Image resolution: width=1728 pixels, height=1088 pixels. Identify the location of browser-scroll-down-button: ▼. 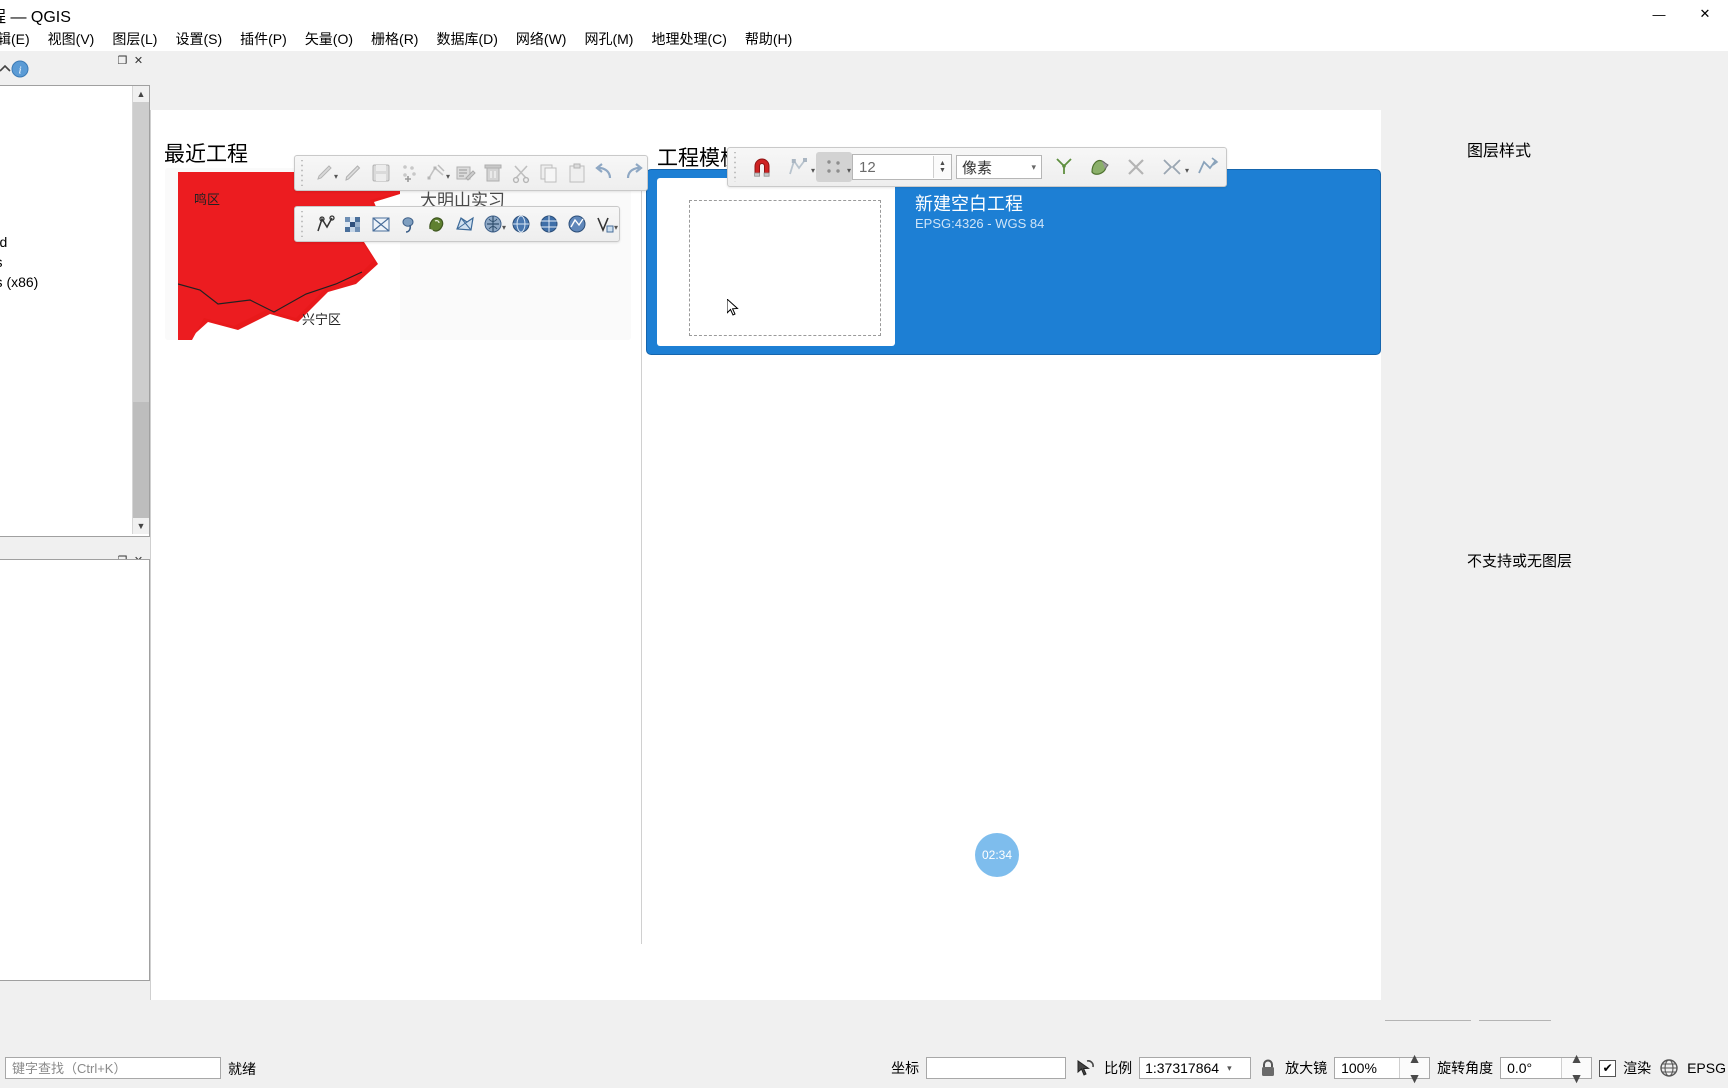
(141, 526).